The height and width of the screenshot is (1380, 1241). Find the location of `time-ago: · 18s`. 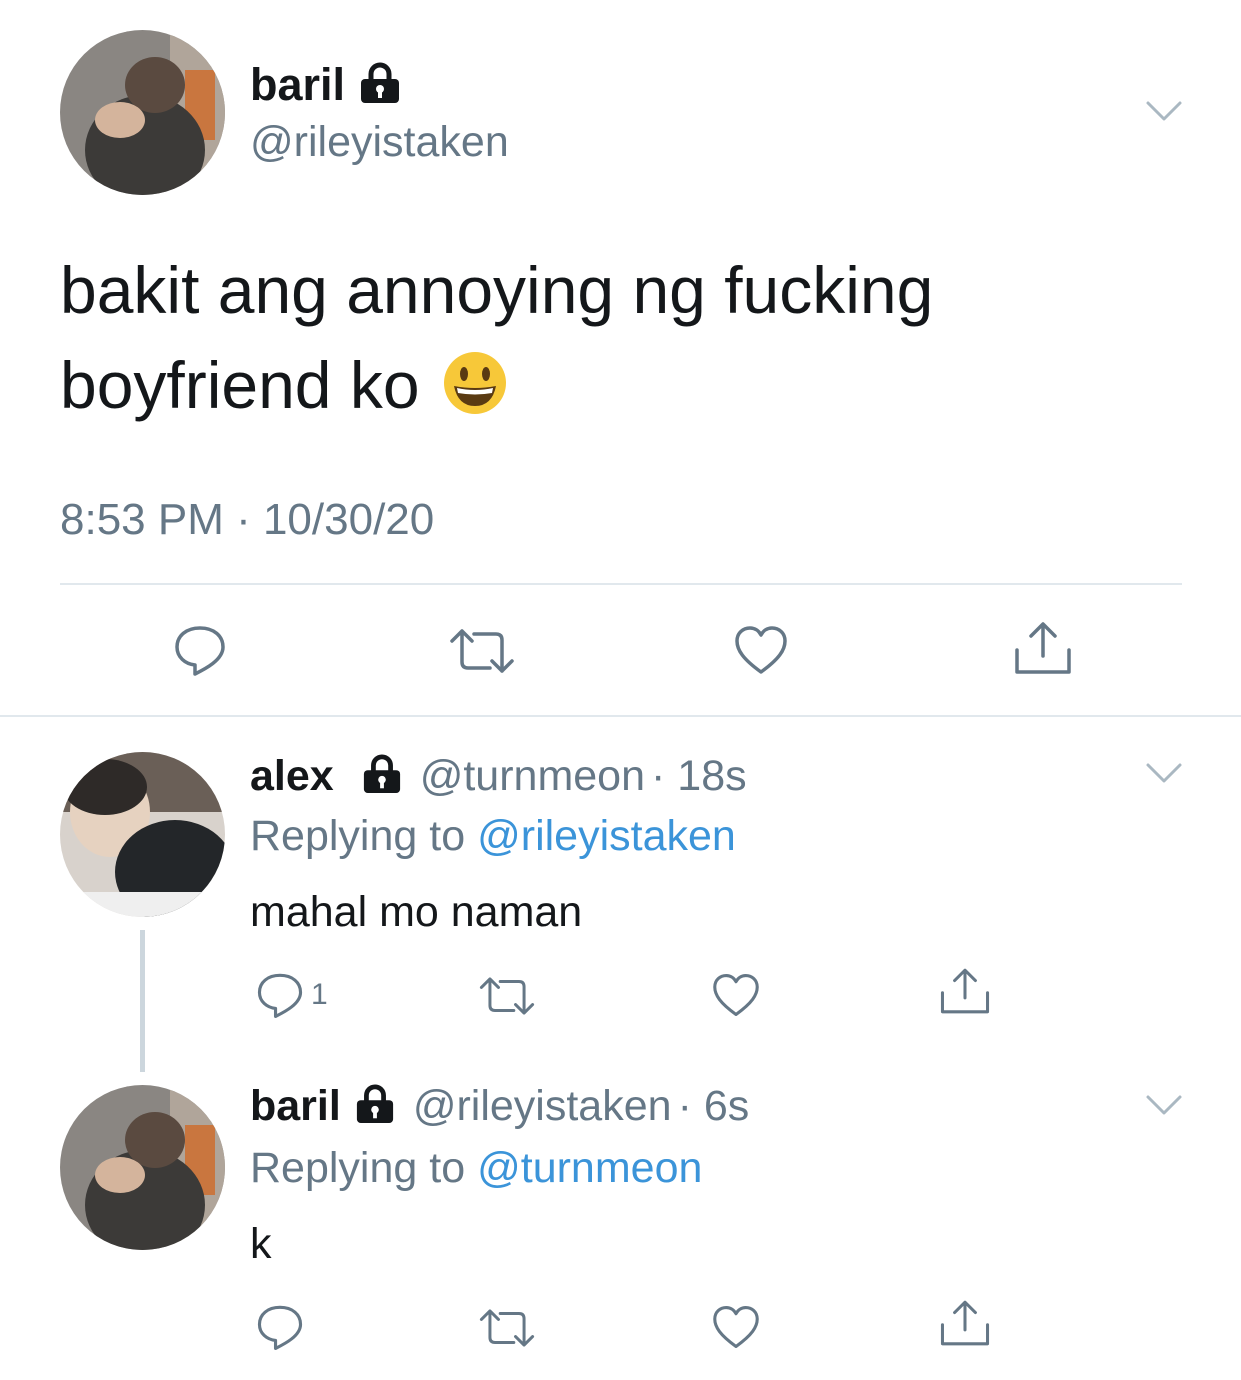

time-ago: · 18s is located at coordinates (699, 776).